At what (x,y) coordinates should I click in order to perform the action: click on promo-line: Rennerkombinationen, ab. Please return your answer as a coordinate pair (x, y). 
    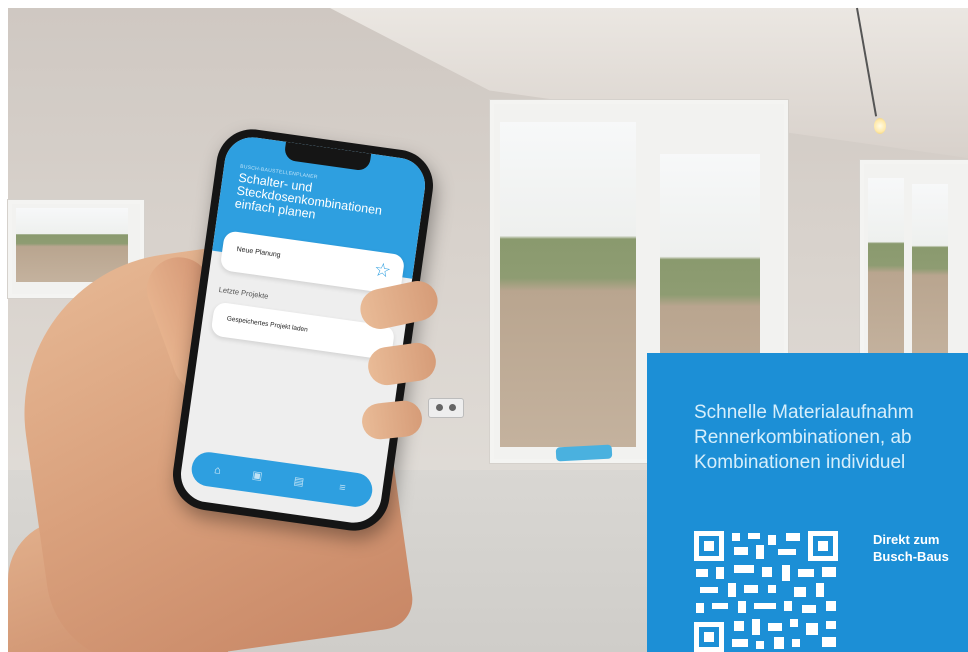
    Looking at the image, I should click on (803, 437).